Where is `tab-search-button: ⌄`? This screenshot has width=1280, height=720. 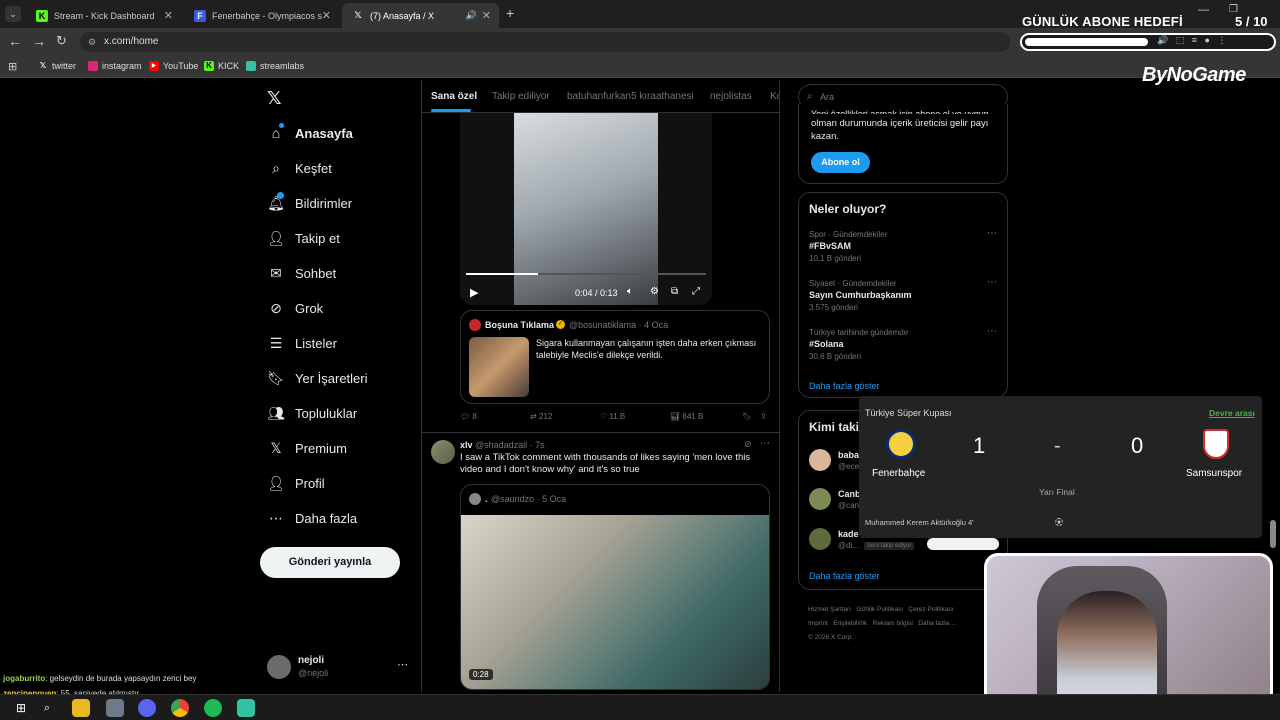 tab-search-button: ⌄ is located at coordinates (13, 14).